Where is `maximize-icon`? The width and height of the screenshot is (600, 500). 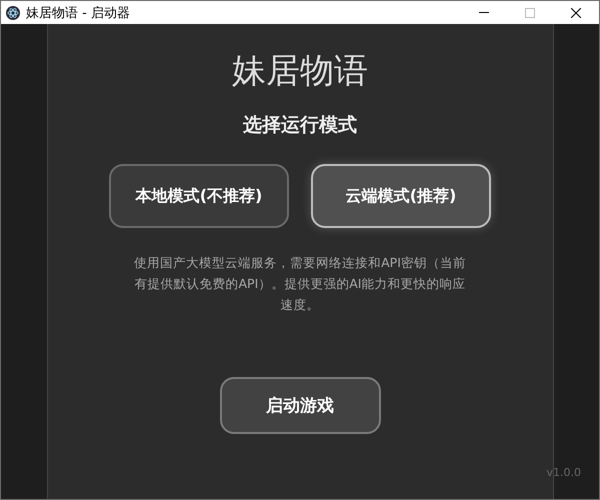
maximize-icon is located at coordinates (530, 13).